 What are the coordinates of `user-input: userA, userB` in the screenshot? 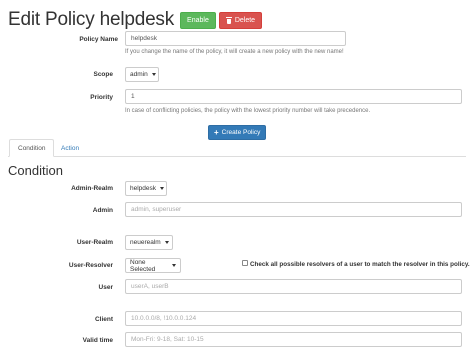 It's located at (293, 286).